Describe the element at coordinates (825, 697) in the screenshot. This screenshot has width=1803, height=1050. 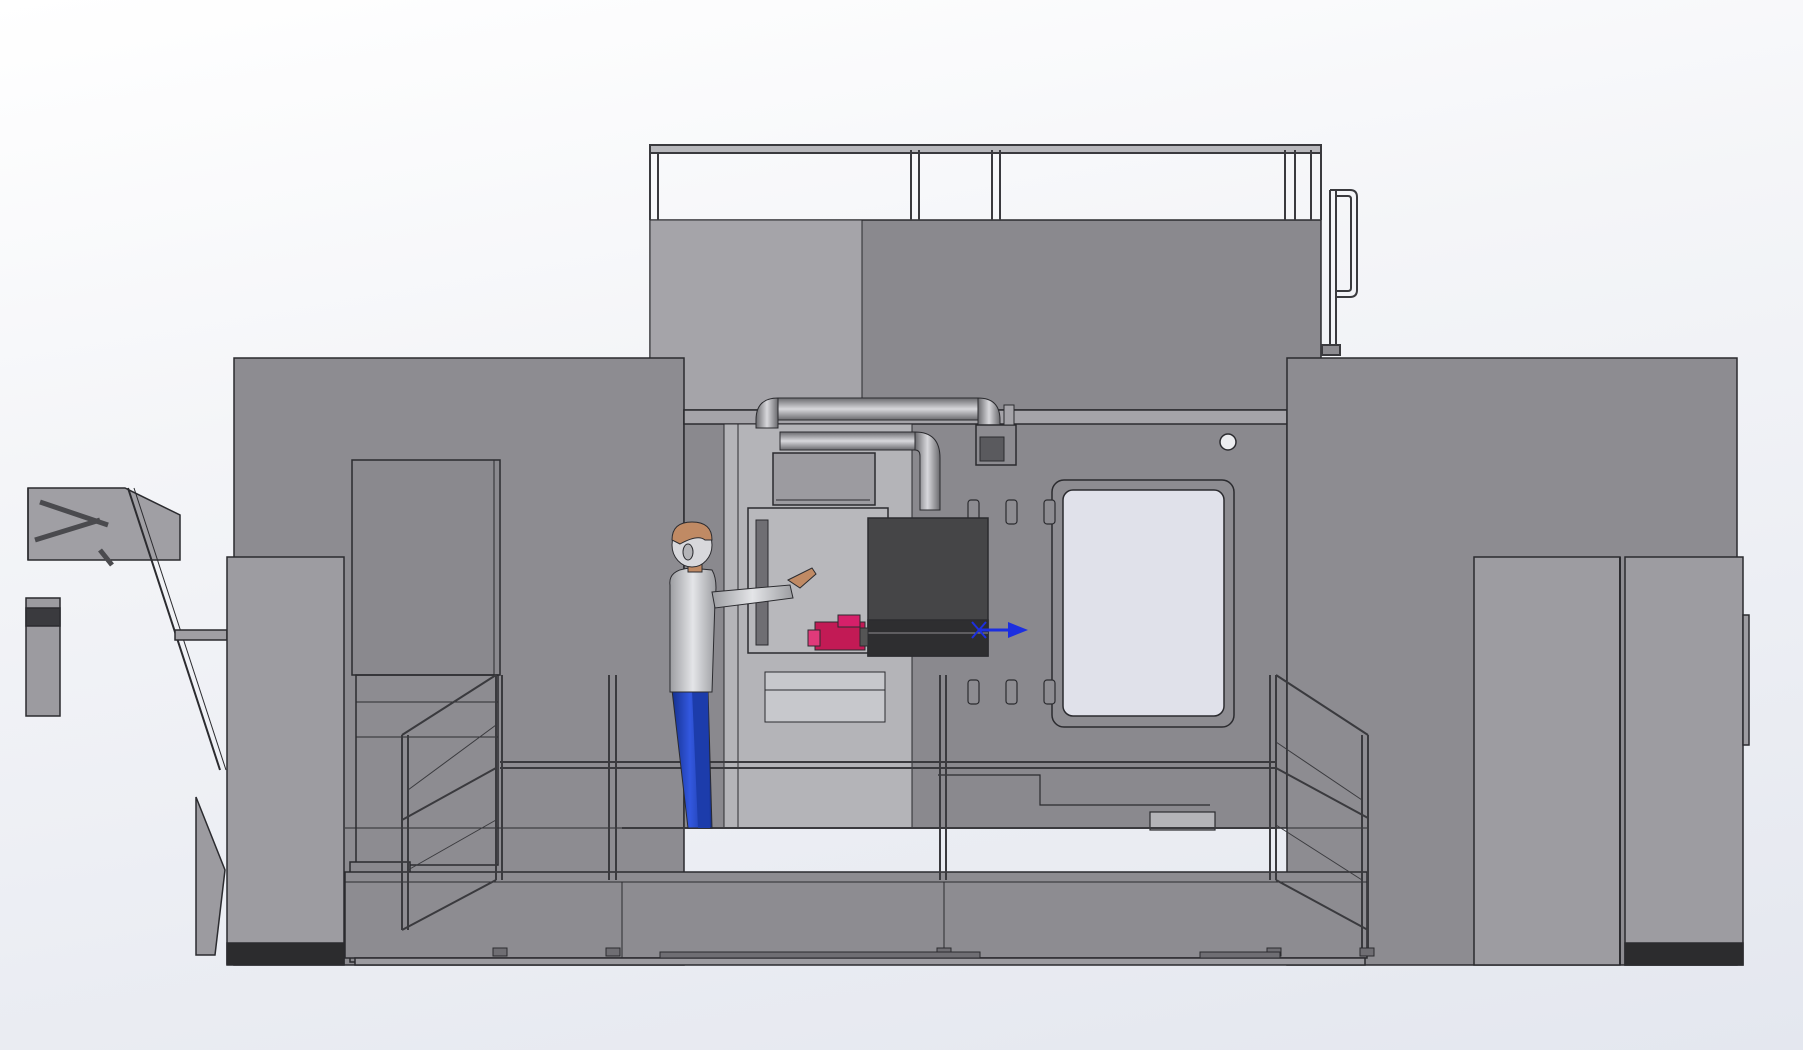
I see `lower-inspection-panel` at that location.